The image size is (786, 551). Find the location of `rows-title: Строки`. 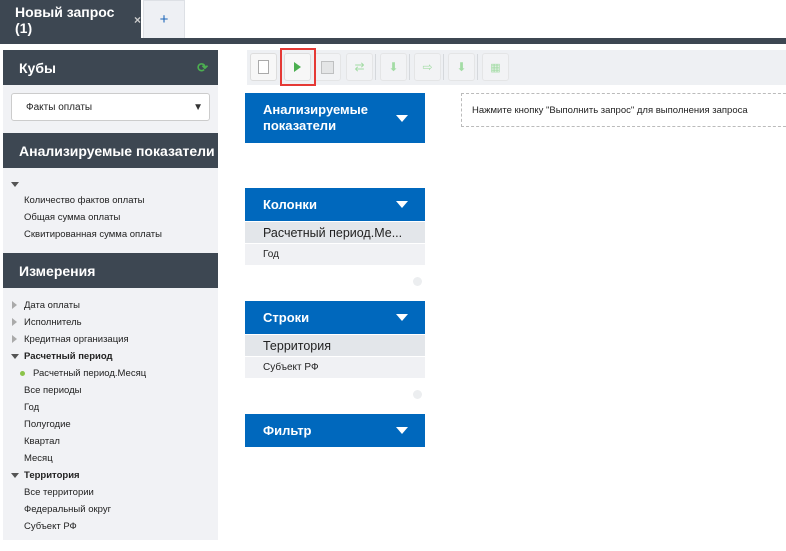

rows-title: Строки is located at coordinates (286, 317).